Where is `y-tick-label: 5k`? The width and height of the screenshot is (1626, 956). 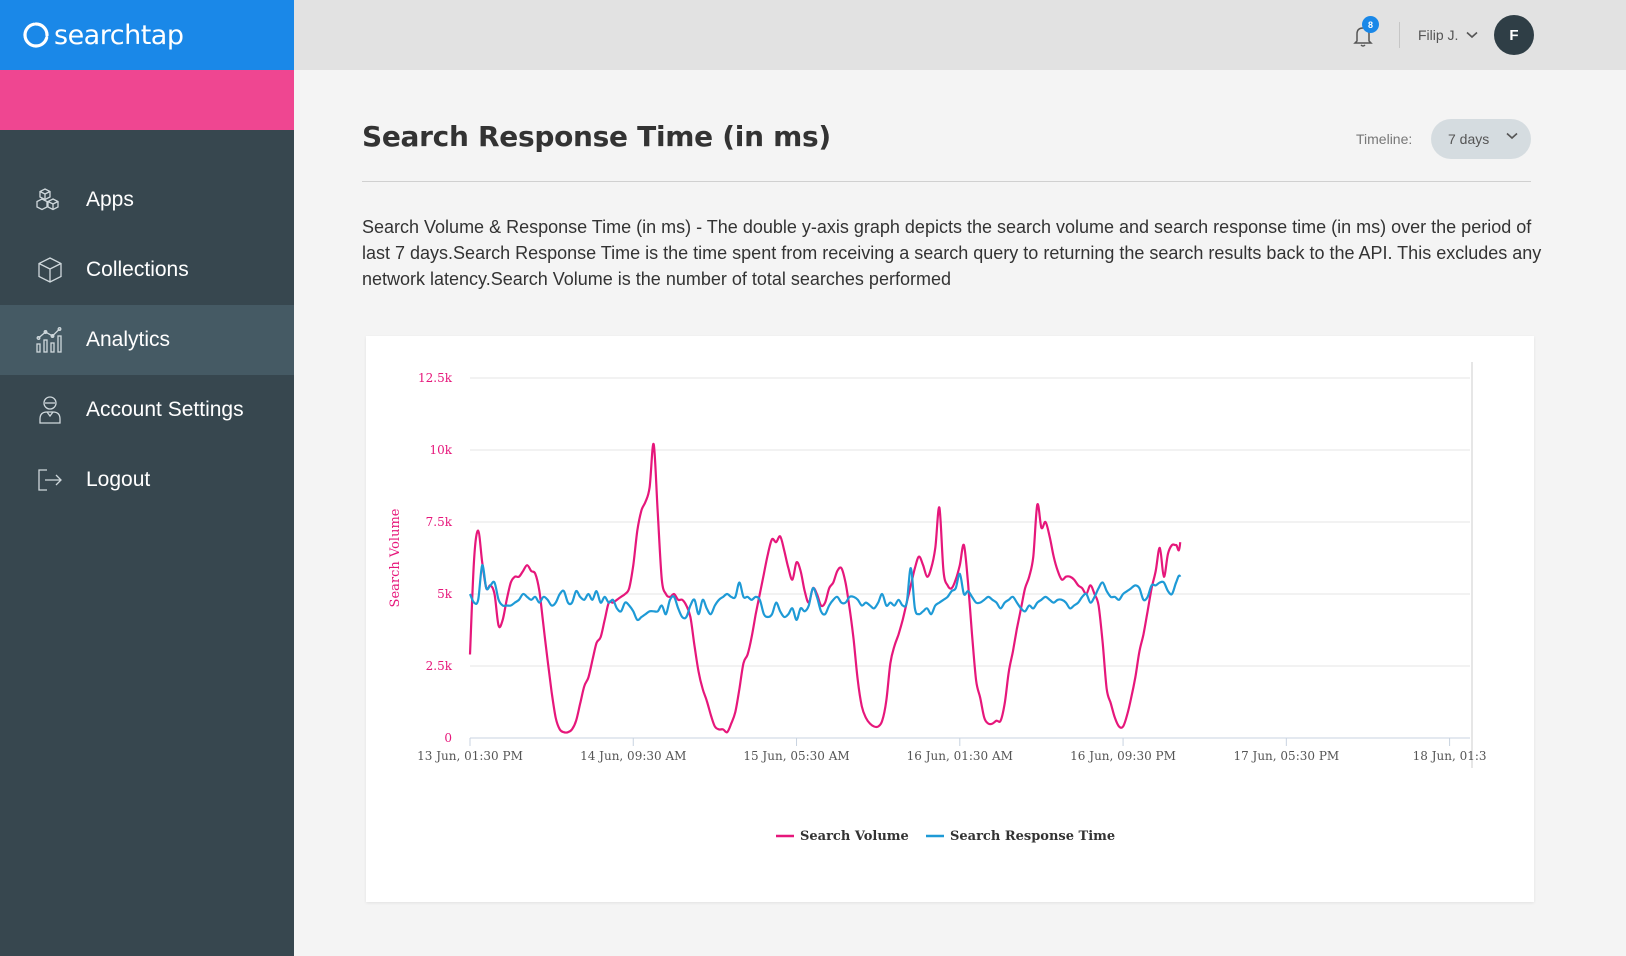
y-tick-label: 5k is located at coordinates (445, 594).